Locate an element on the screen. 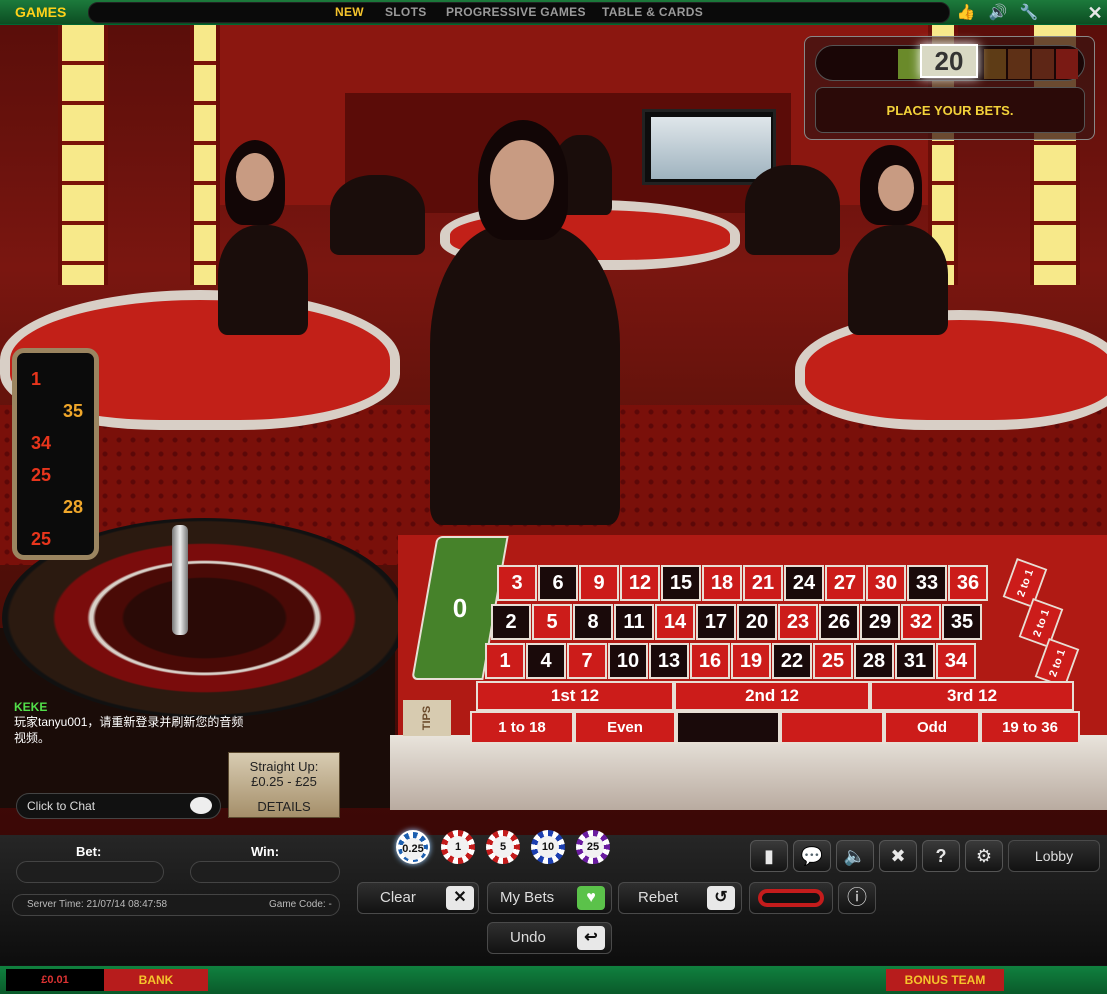 The image size is (1107, 994). server-time: Server Time: 21/07/14 08:47:58 is located at coordinates (97, 904).